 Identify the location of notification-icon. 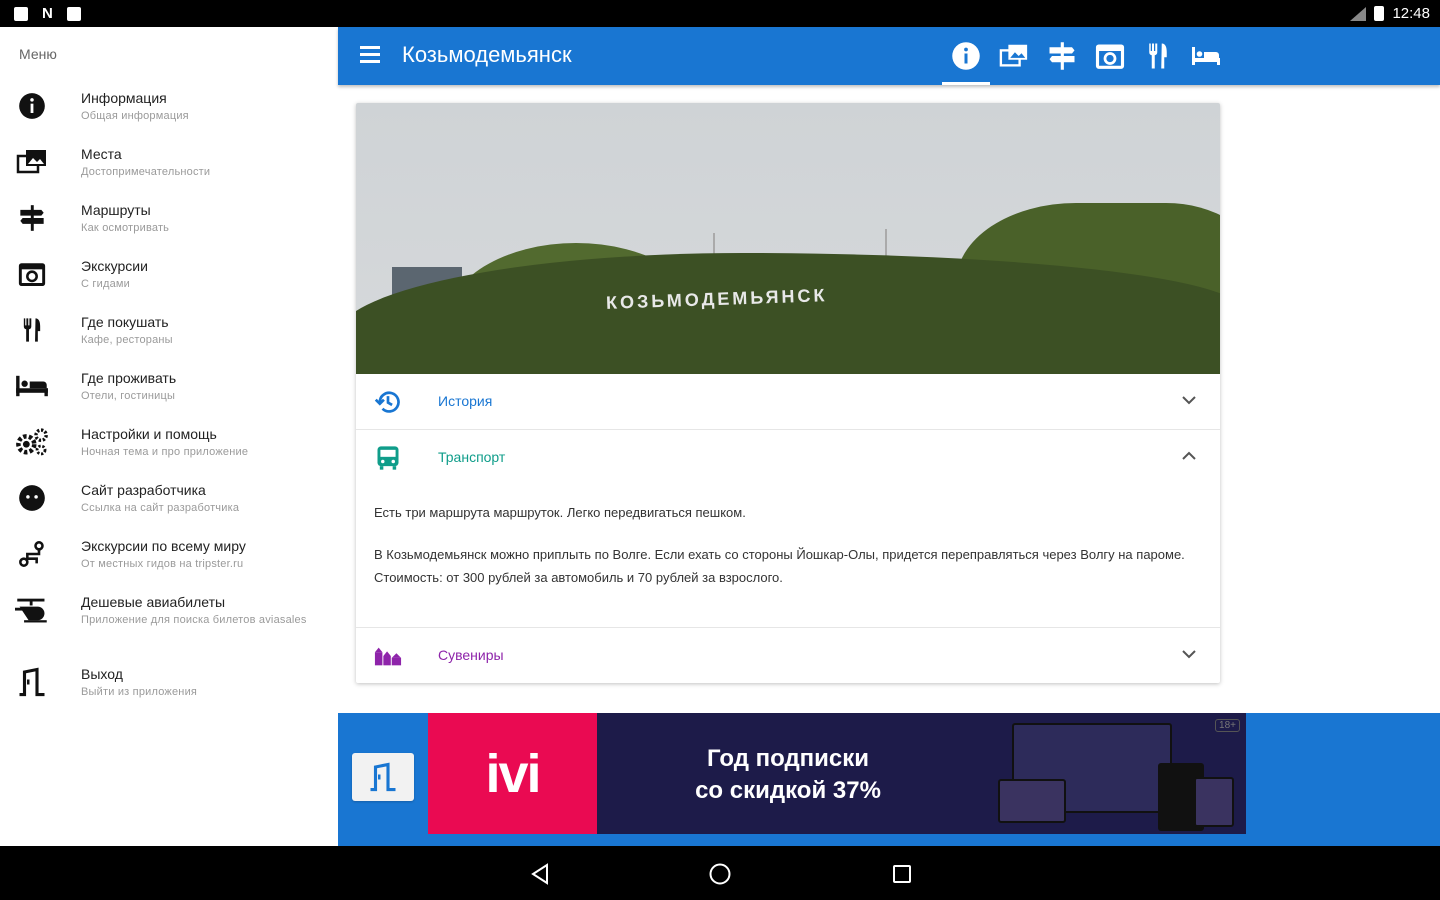
(73, 13).